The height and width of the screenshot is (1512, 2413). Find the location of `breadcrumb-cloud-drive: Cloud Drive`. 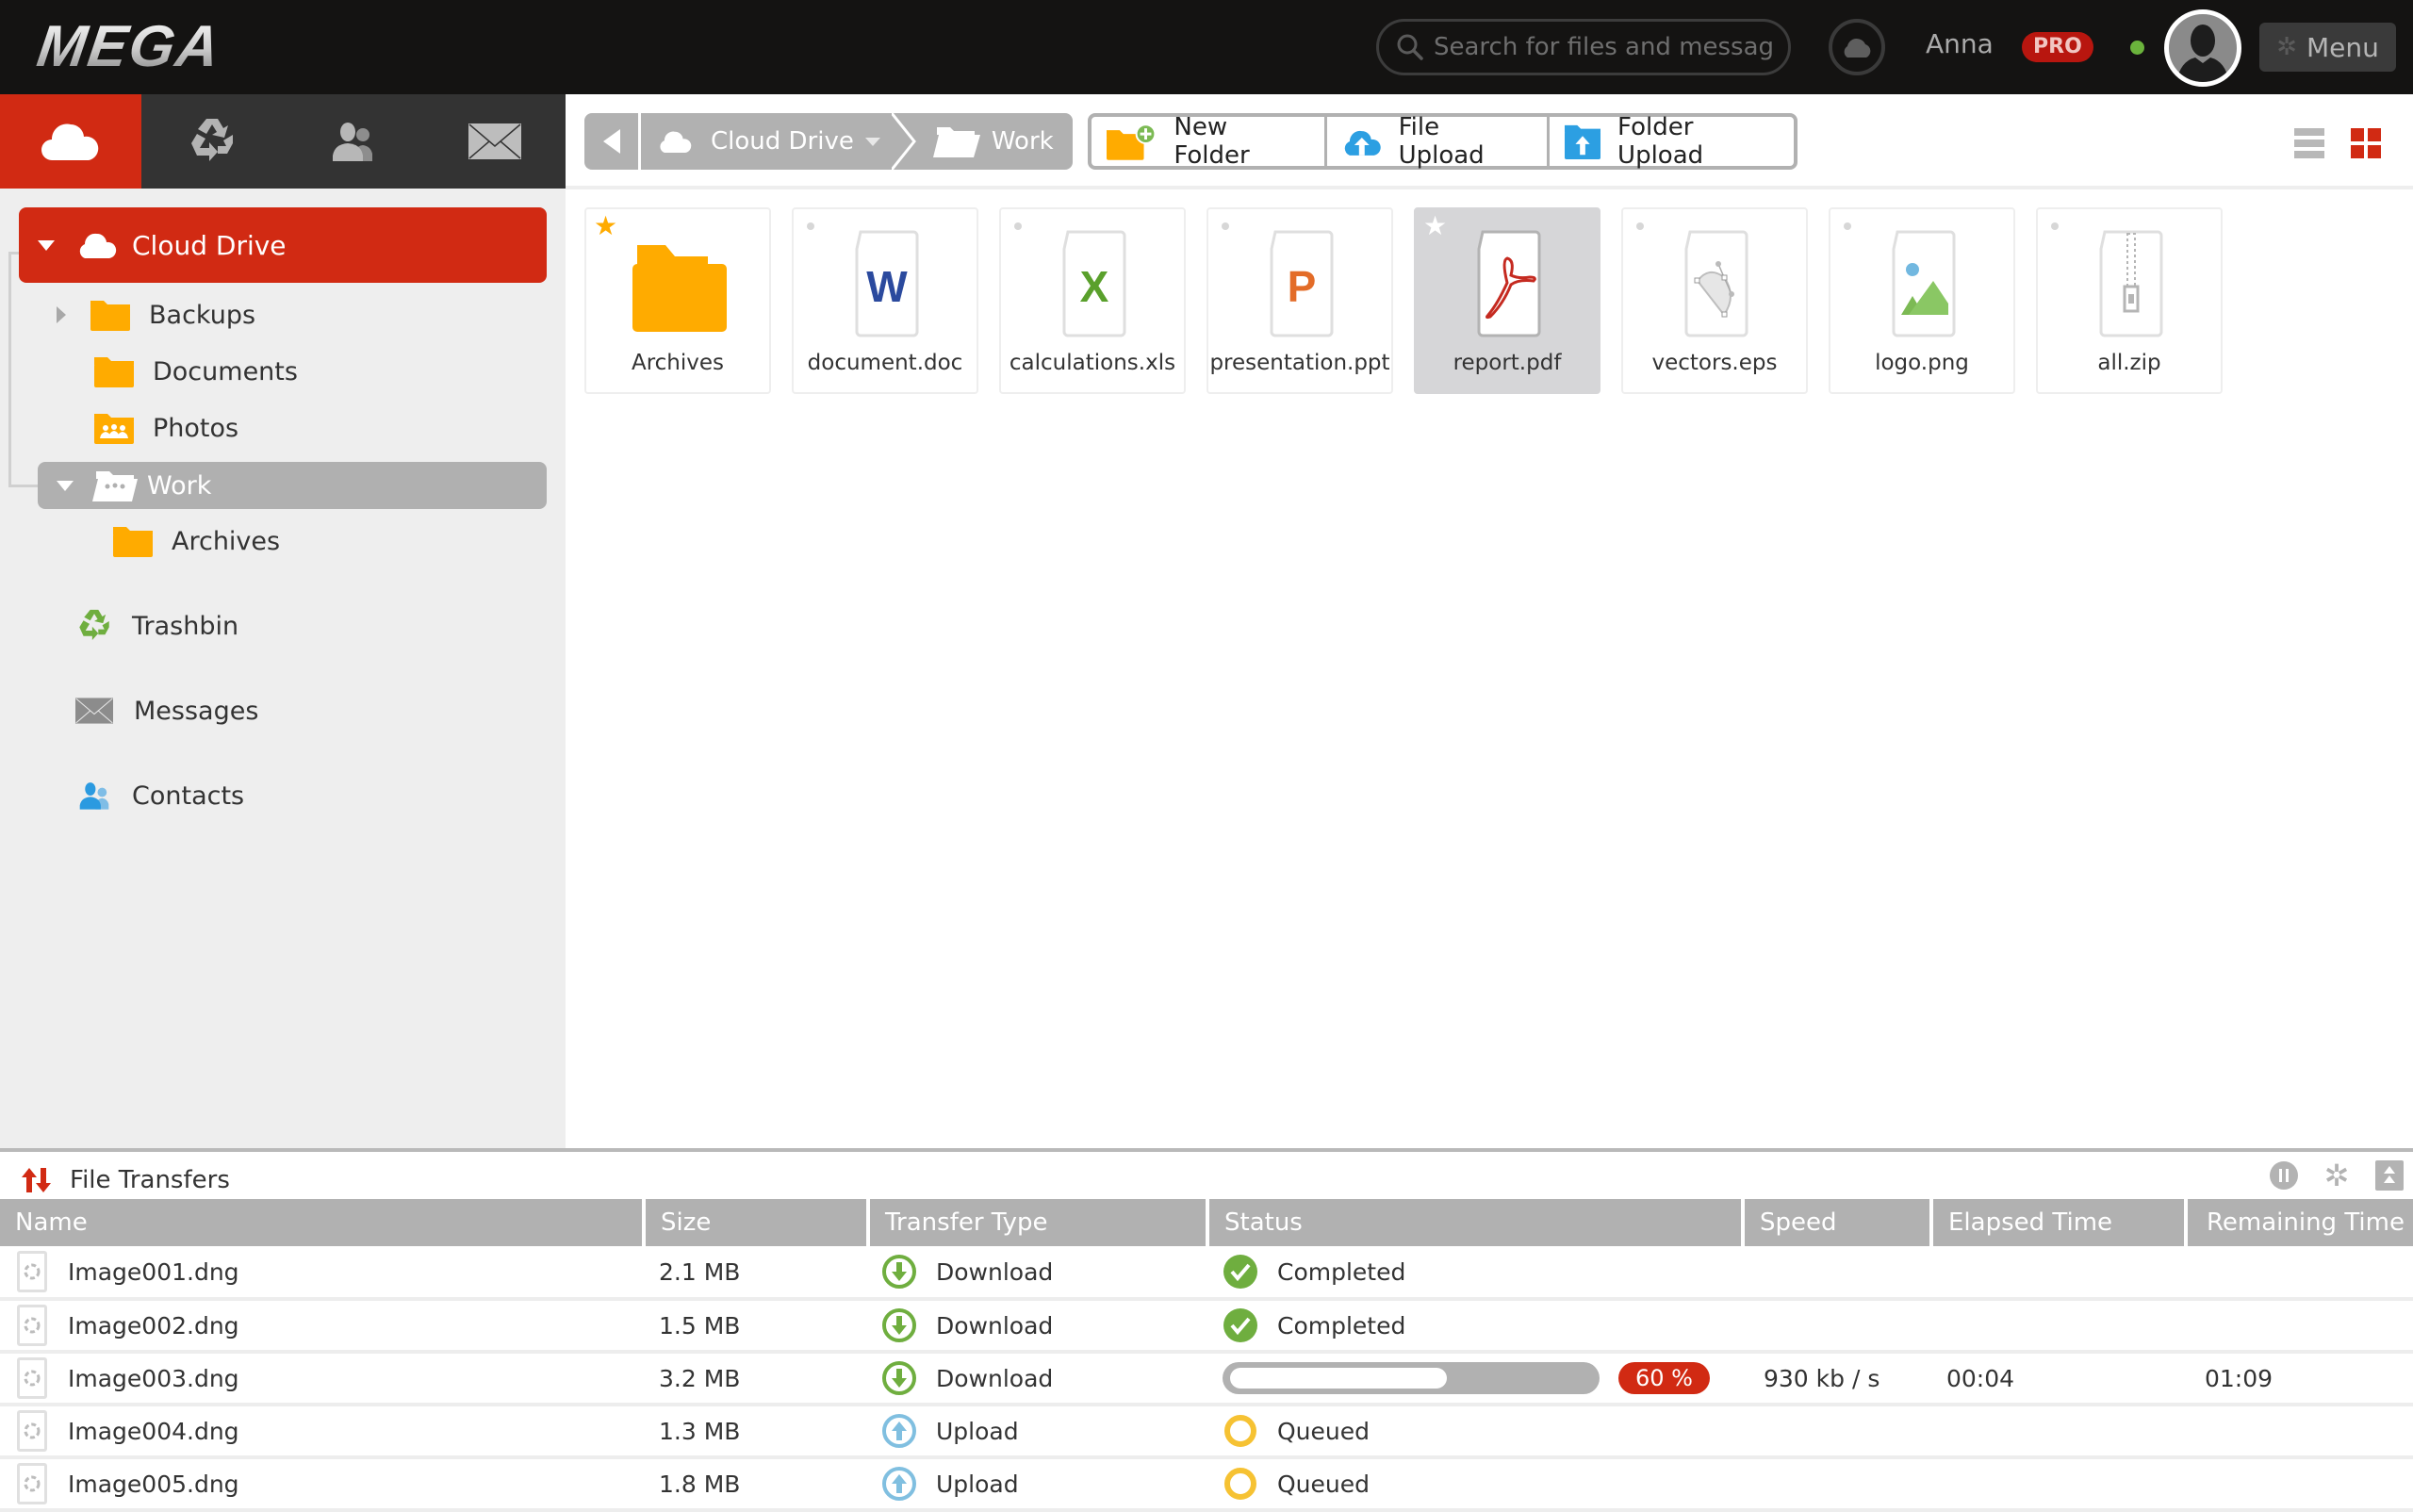

breadcrumb-cloud-drive: Cloud Drive is located at coordinates (773, 142).